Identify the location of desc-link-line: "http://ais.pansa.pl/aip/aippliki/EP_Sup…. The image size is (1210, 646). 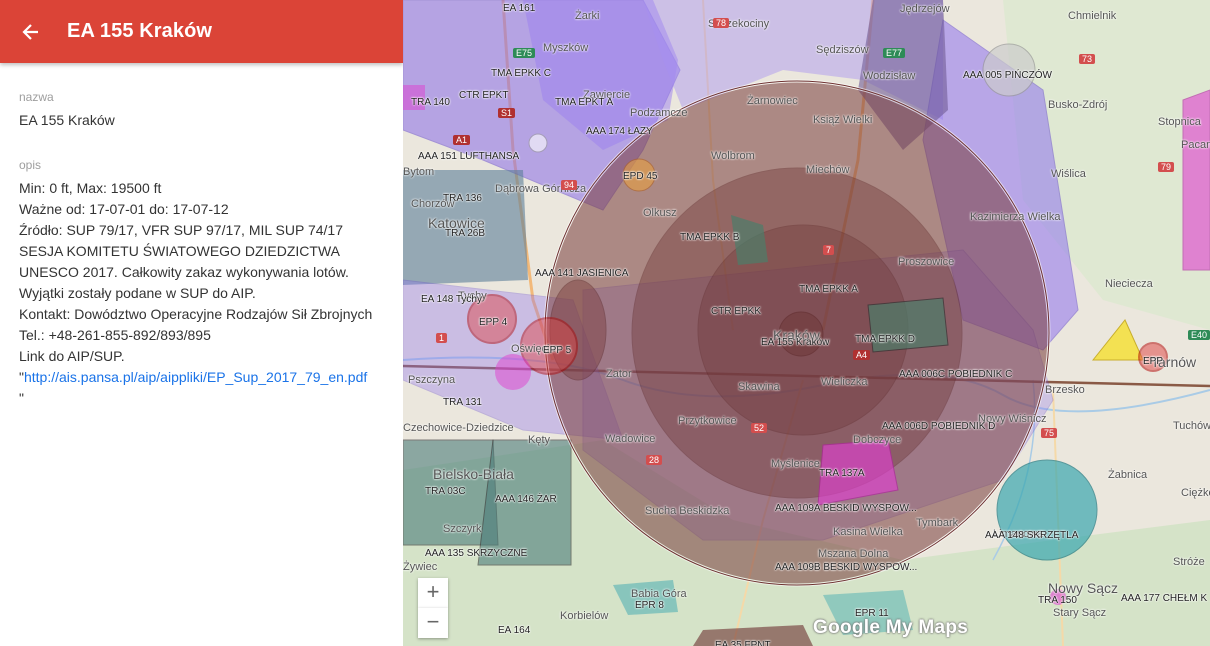
(201, 377).